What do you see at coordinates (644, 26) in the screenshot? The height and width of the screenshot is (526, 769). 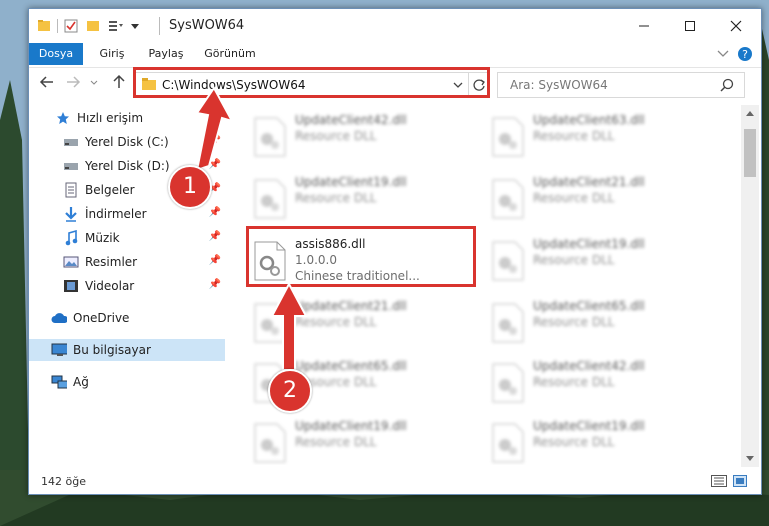 I see `minimize-button` at bounding box center [644, 26].